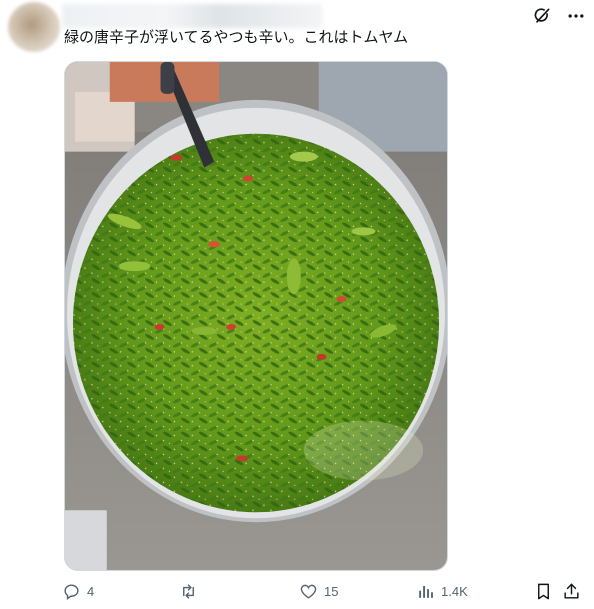 This screenshot has width=594, height=609. I want to click on more-options-icon, so click(576, 16).